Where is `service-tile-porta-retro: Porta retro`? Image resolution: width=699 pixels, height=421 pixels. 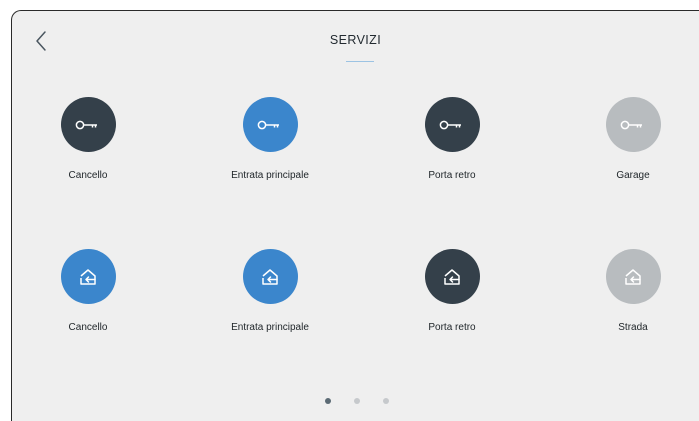
service-tile-porta-retro: Porta retro is located at coordinates (452, 152).